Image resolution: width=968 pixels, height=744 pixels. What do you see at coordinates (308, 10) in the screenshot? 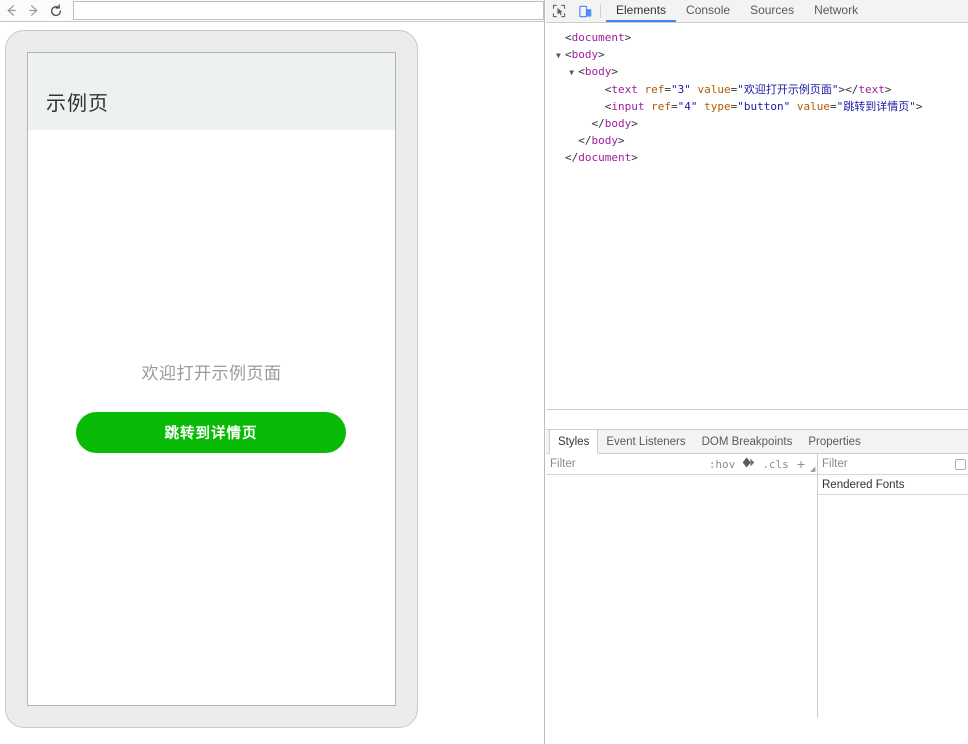
I see `address-bar-input` at bounding box center [308, 10].